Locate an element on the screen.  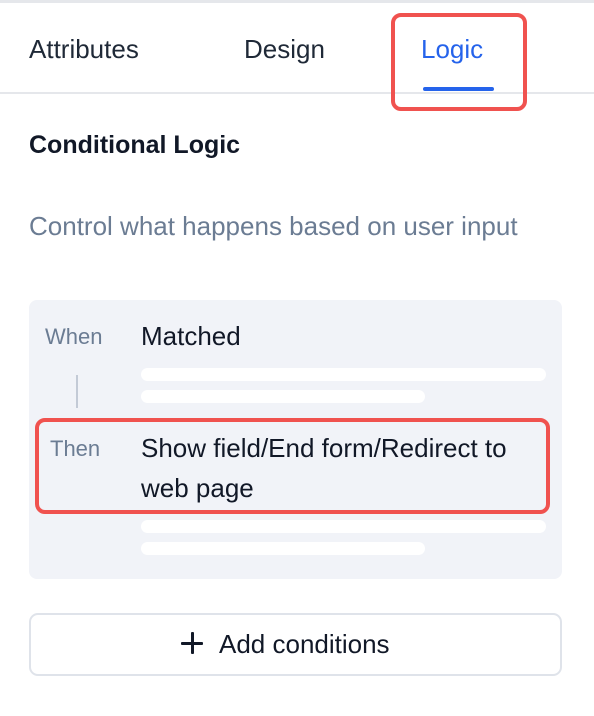
add-conditions-label: Add conditions is located at coordinates (304, 644).